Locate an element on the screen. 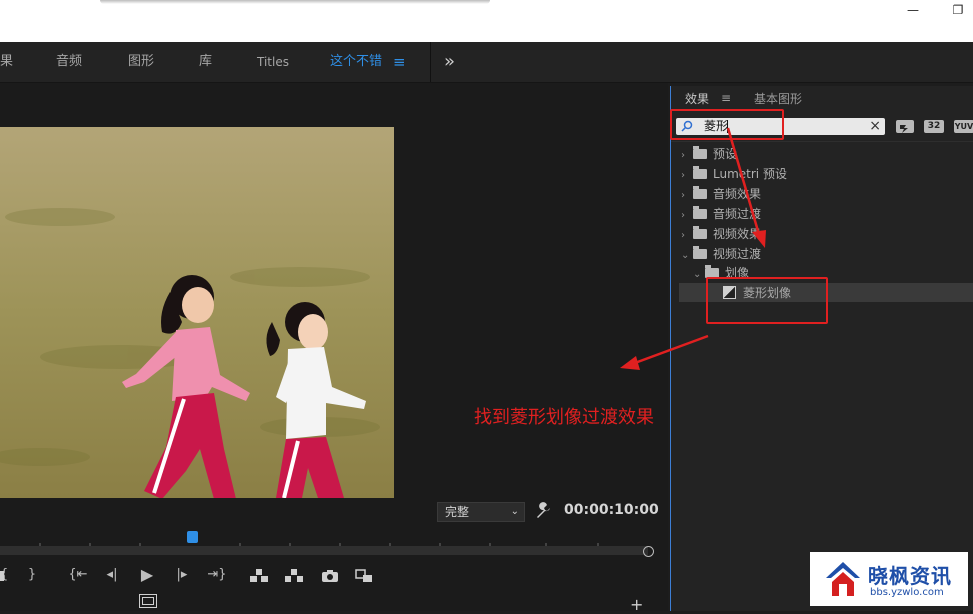 The height and width of the screenshot is (614, 973). zoom-scrollbar is located at coordinates (324, 550).